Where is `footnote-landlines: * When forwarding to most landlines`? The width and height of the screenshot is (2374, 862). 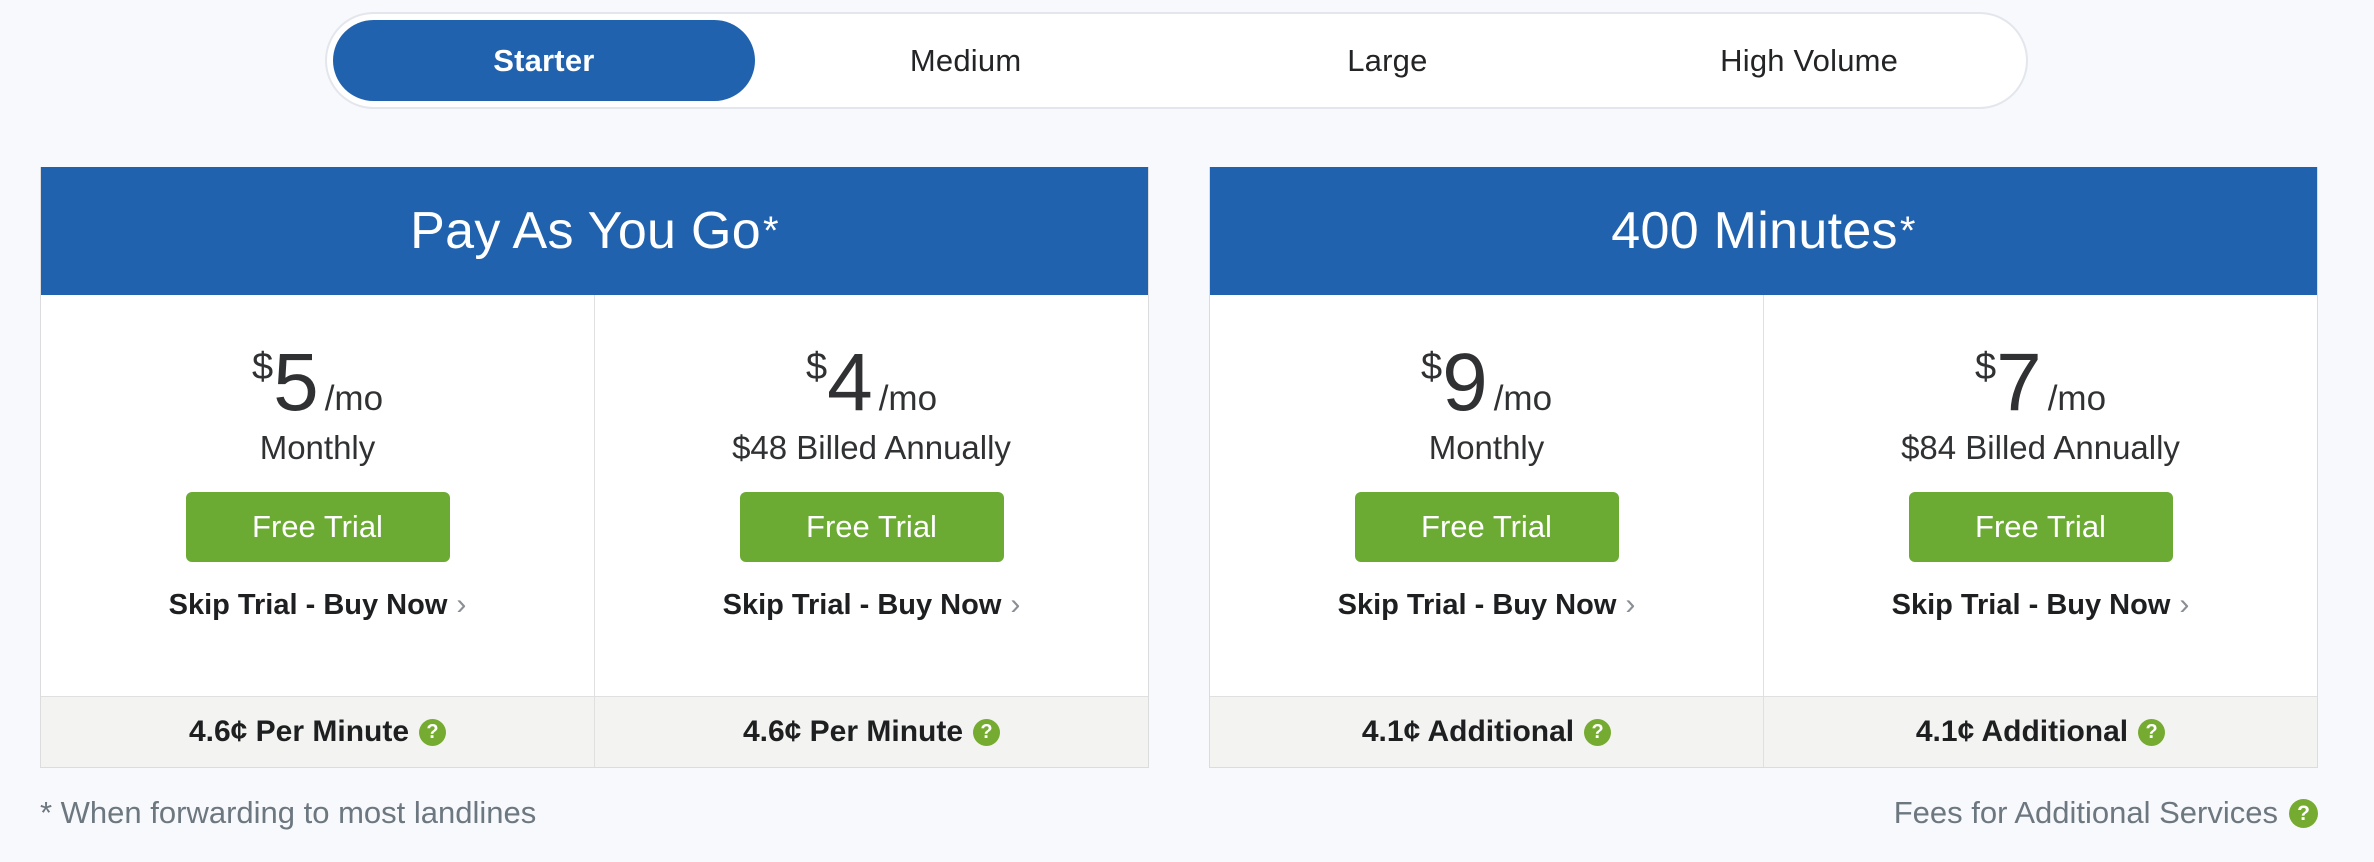
footnote-landlines: * When forwarding to most landlines is located at coordinates (288, 812).